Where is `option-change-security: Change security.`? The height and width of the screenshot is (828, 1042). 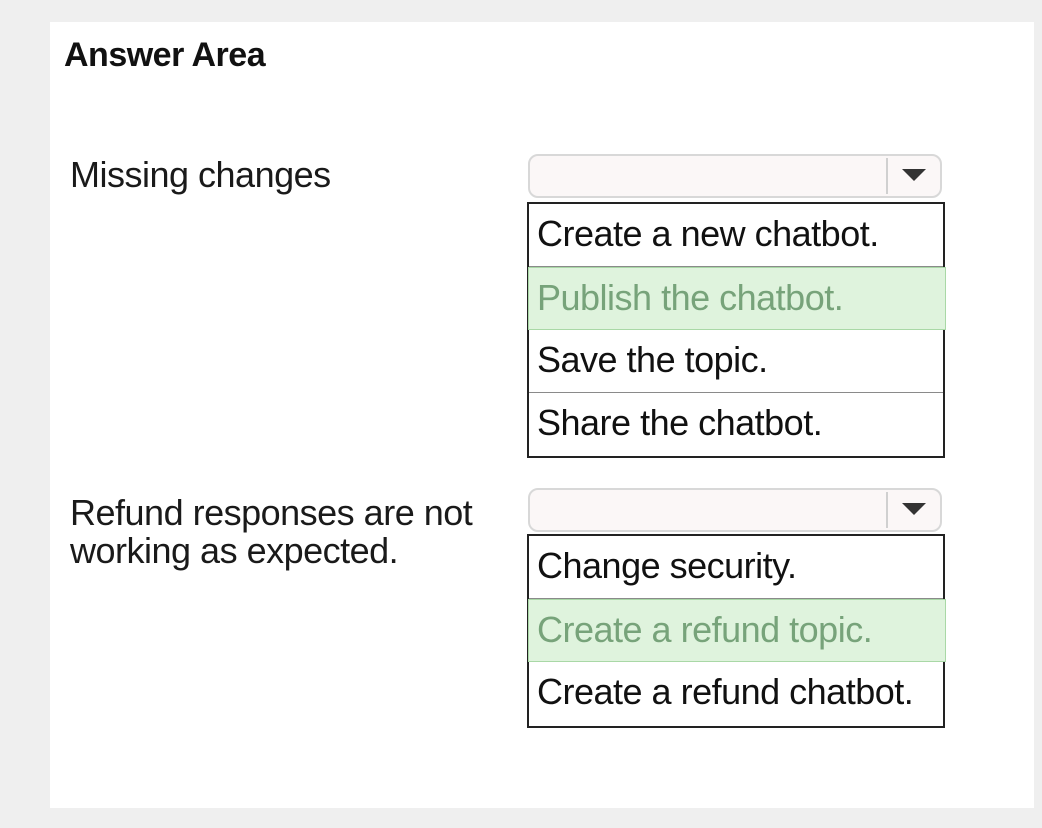
option-change-security: Change security. is located at coordinates (736, 567).